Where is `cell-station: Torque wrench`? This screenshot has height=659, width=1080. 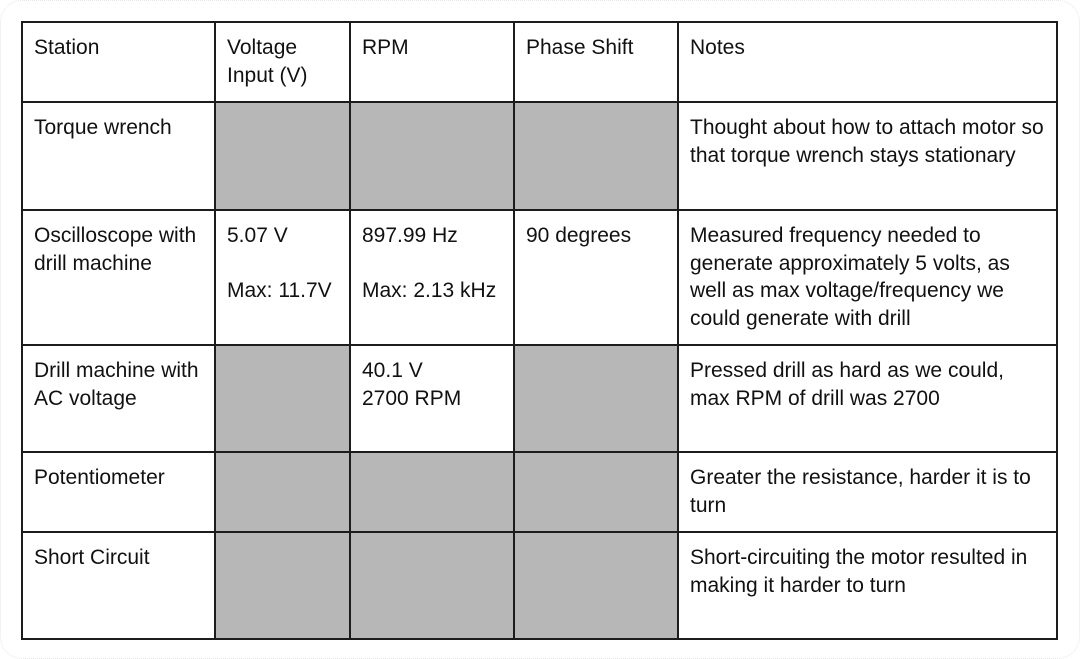 cell-station: Torque wrench is located at coordinates (118, 156).